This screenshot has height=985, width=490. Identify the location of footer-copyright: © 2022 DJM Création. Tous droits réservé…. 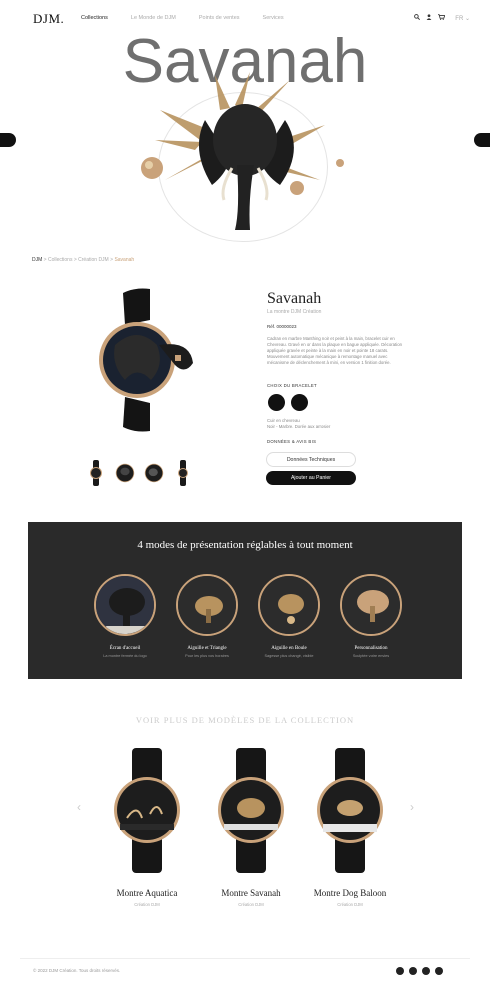
(77, 970).